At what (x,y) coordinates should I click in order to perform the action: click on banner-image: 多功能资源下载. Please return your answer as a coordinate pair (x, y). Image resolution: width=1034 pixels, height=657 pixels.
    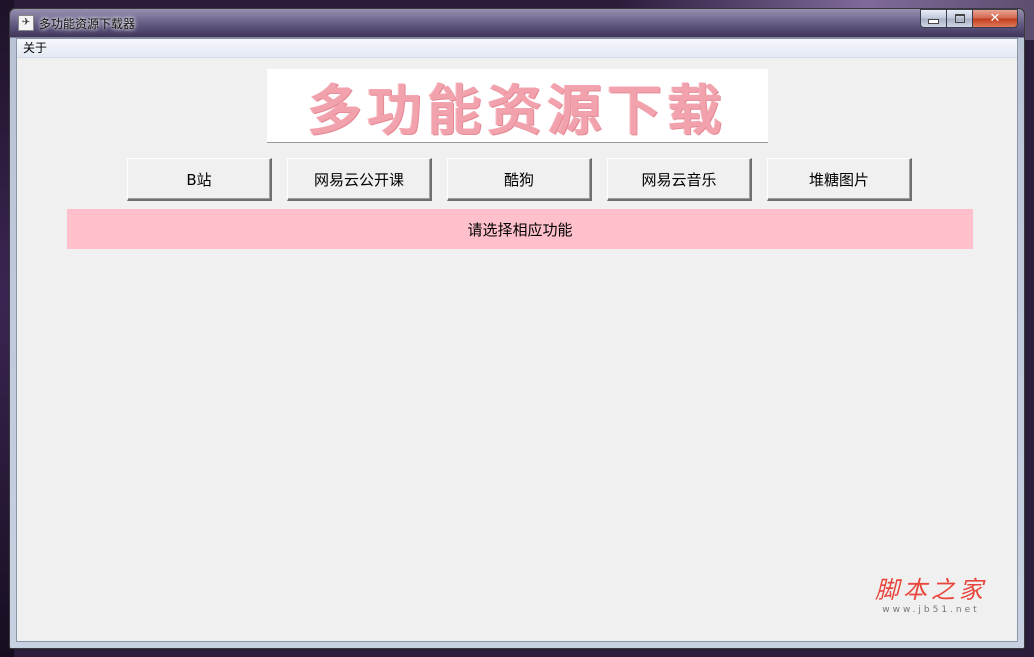
    Looking at the image, I should click on (517, 106).